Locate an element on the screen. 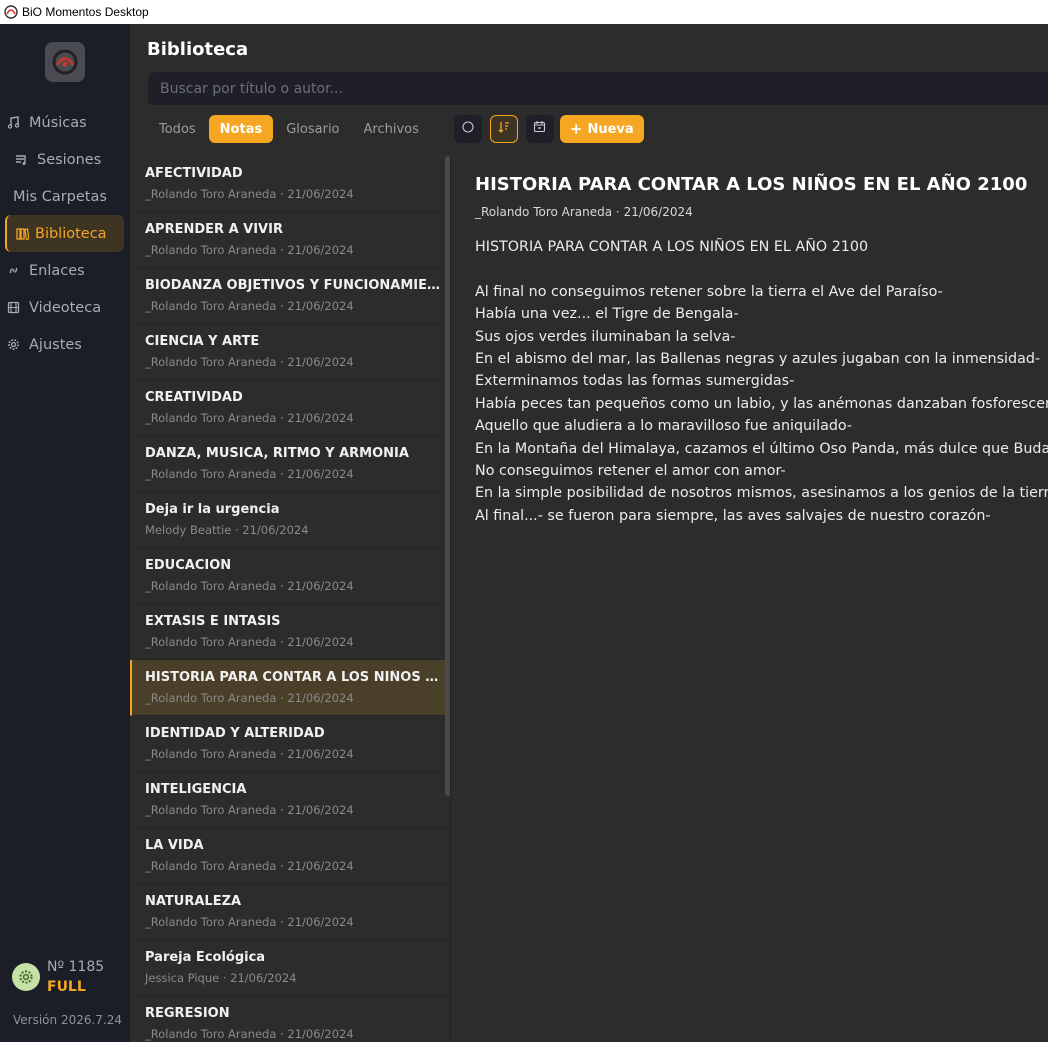  note-title: REGRESION is located at coordinates (187, 1013).